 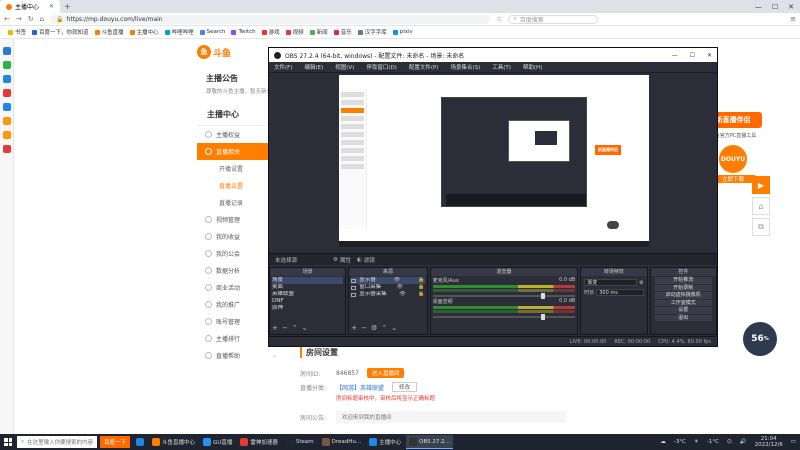 I want to click on speed-indicator: 56%, so click(x=760, y=339).